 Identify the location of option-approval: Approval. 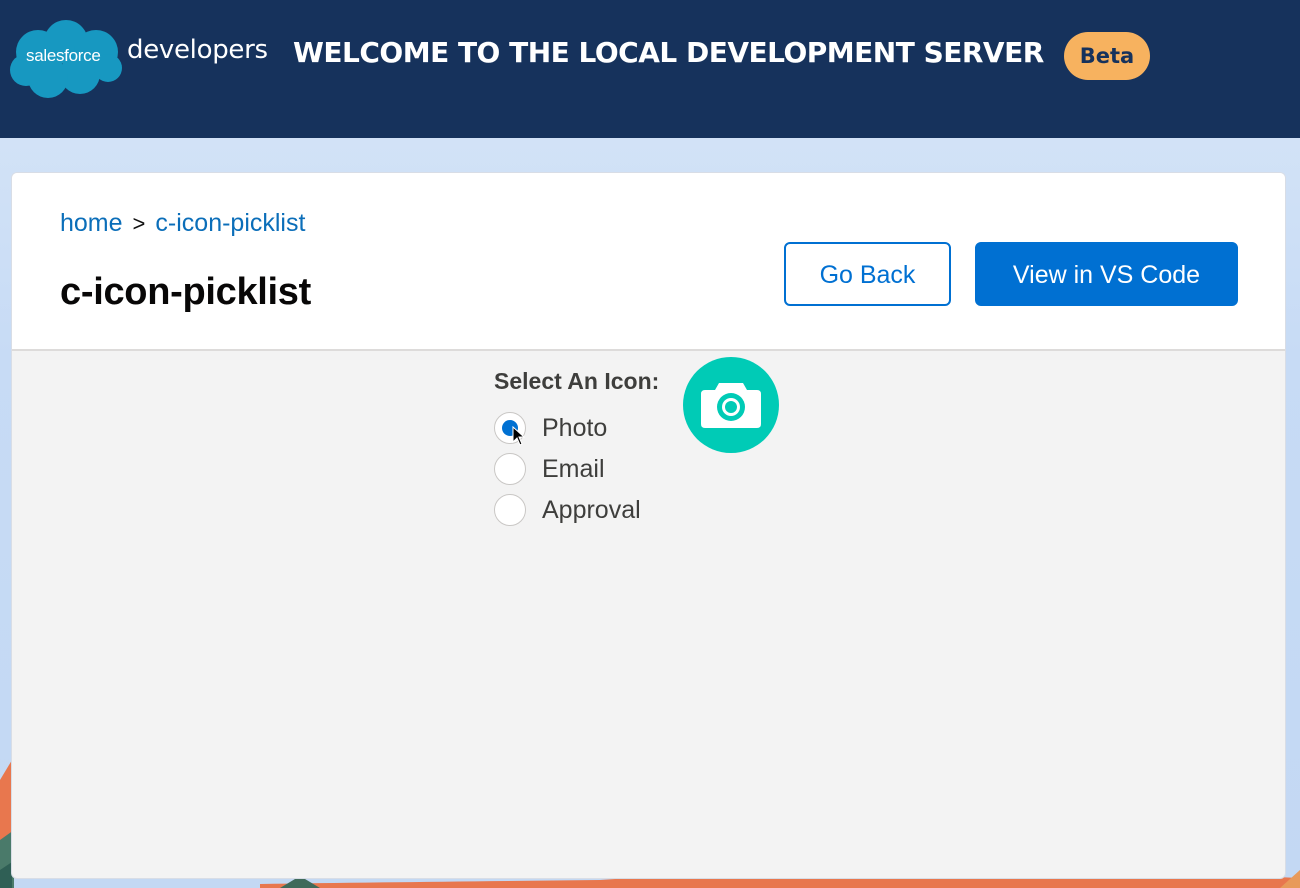
(594, 511).